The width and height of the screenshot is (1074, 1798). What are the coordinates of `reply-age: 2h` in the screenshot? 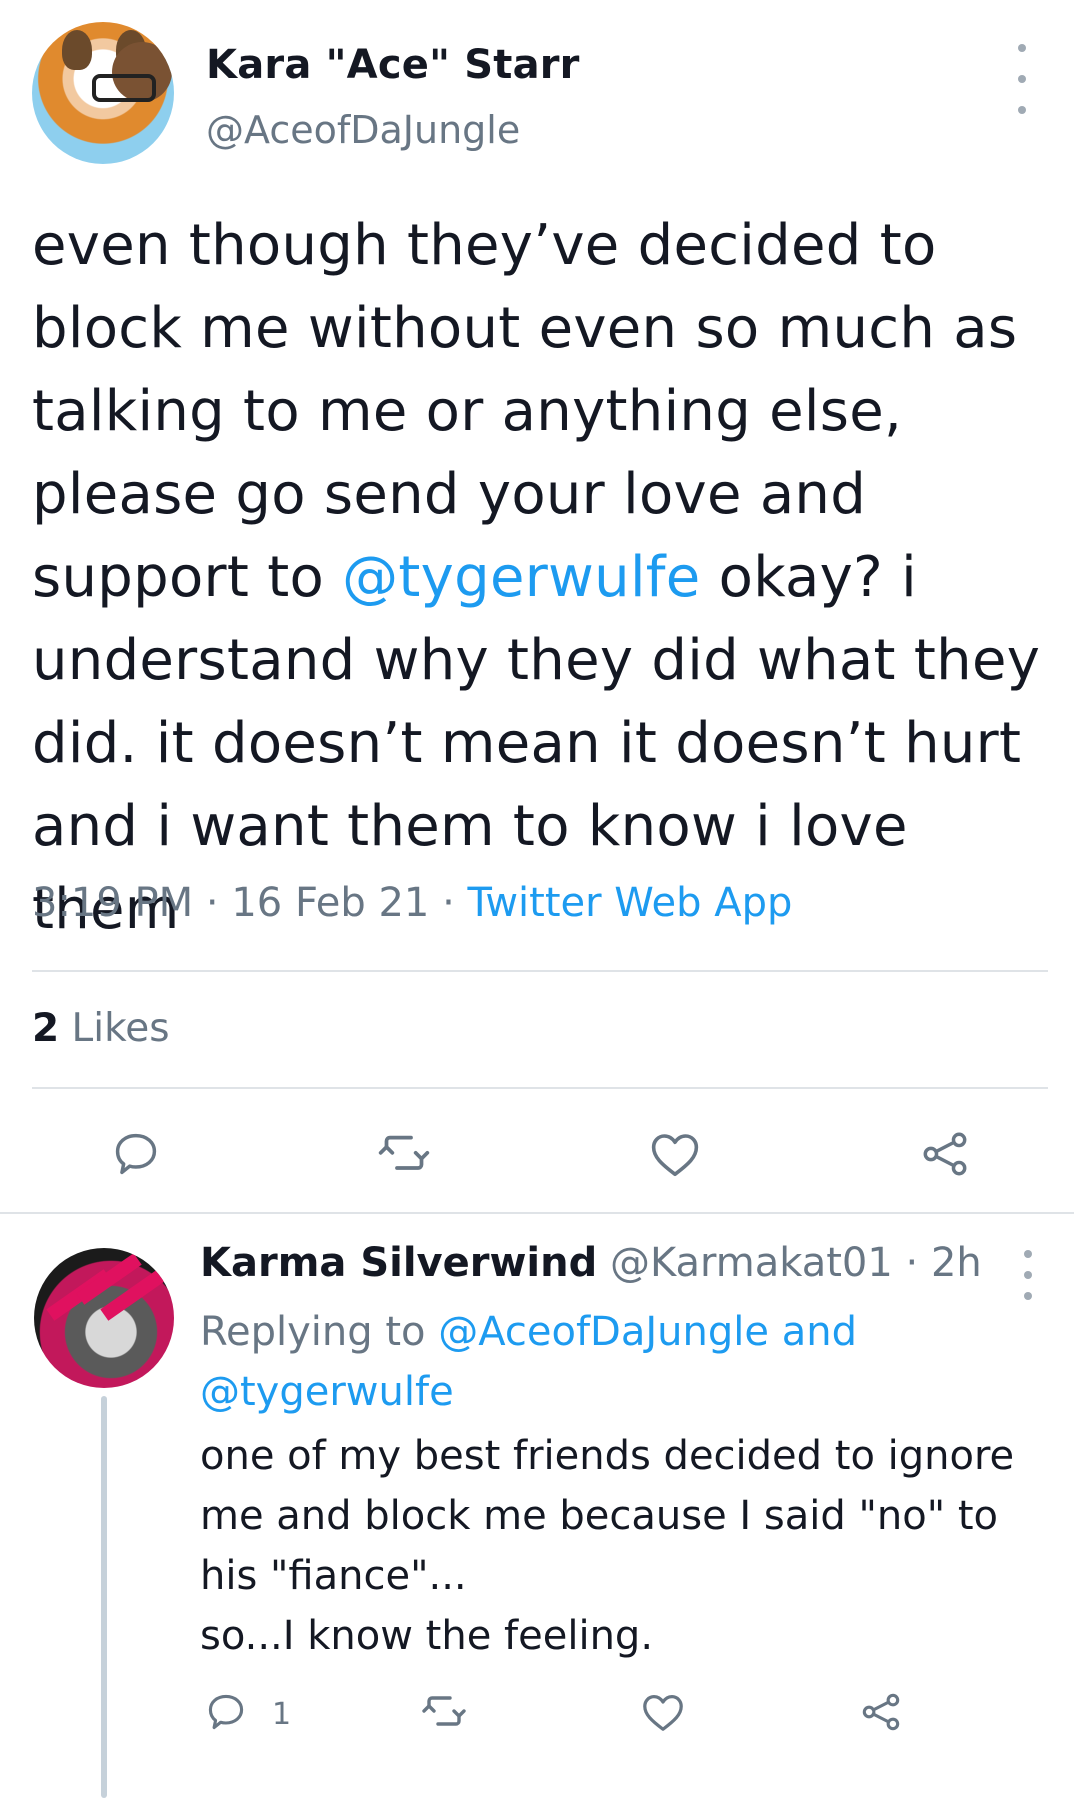 It's located at (956, 1263).